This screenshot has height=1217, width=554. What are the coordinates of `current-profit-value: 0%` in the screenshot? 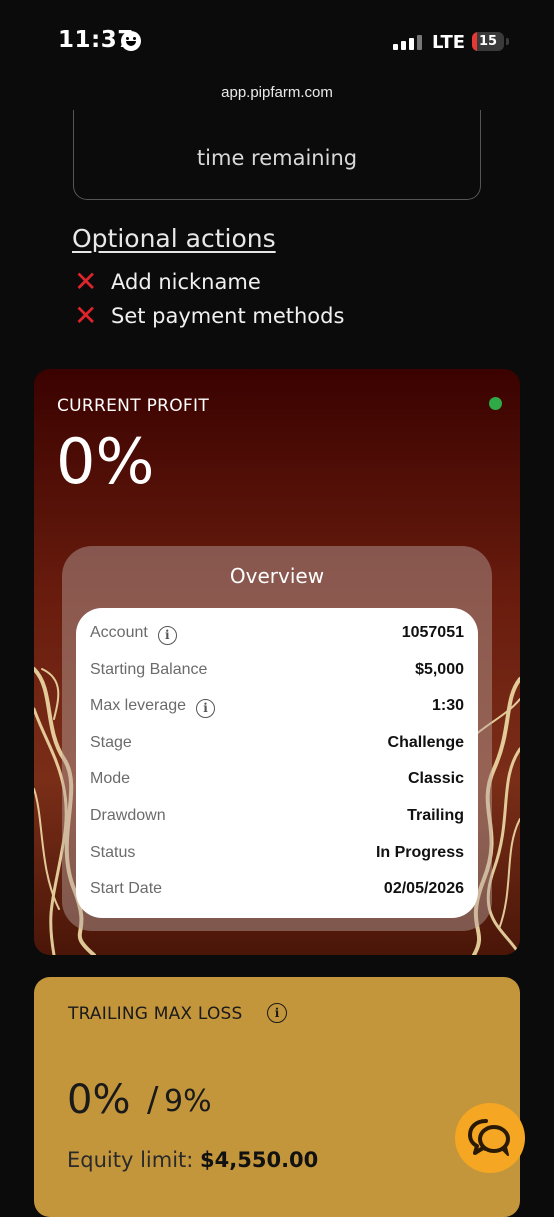 It's located at (105, 461).